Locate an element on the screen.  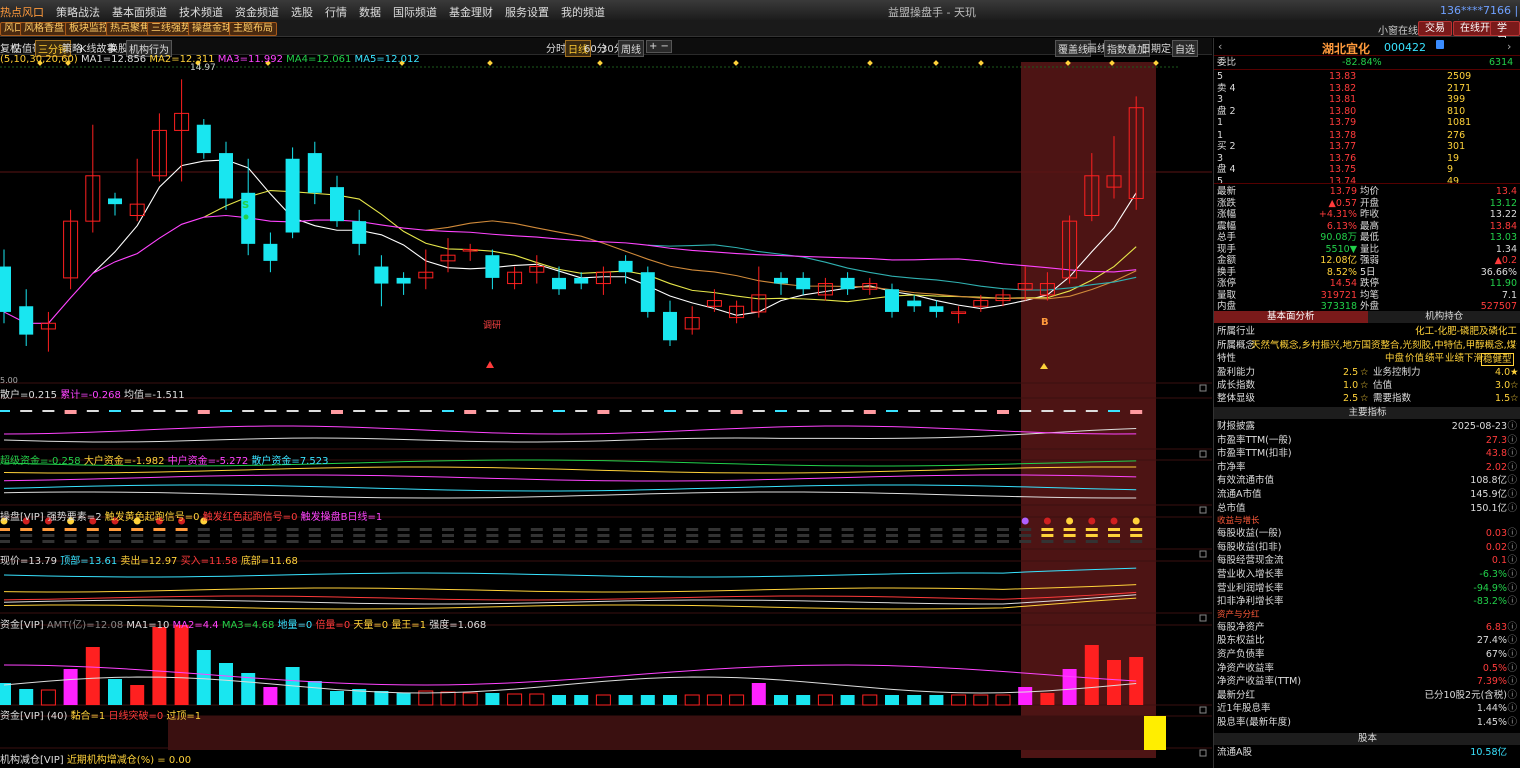
zoom-buttons: + − is located at coordinates (659, 46).